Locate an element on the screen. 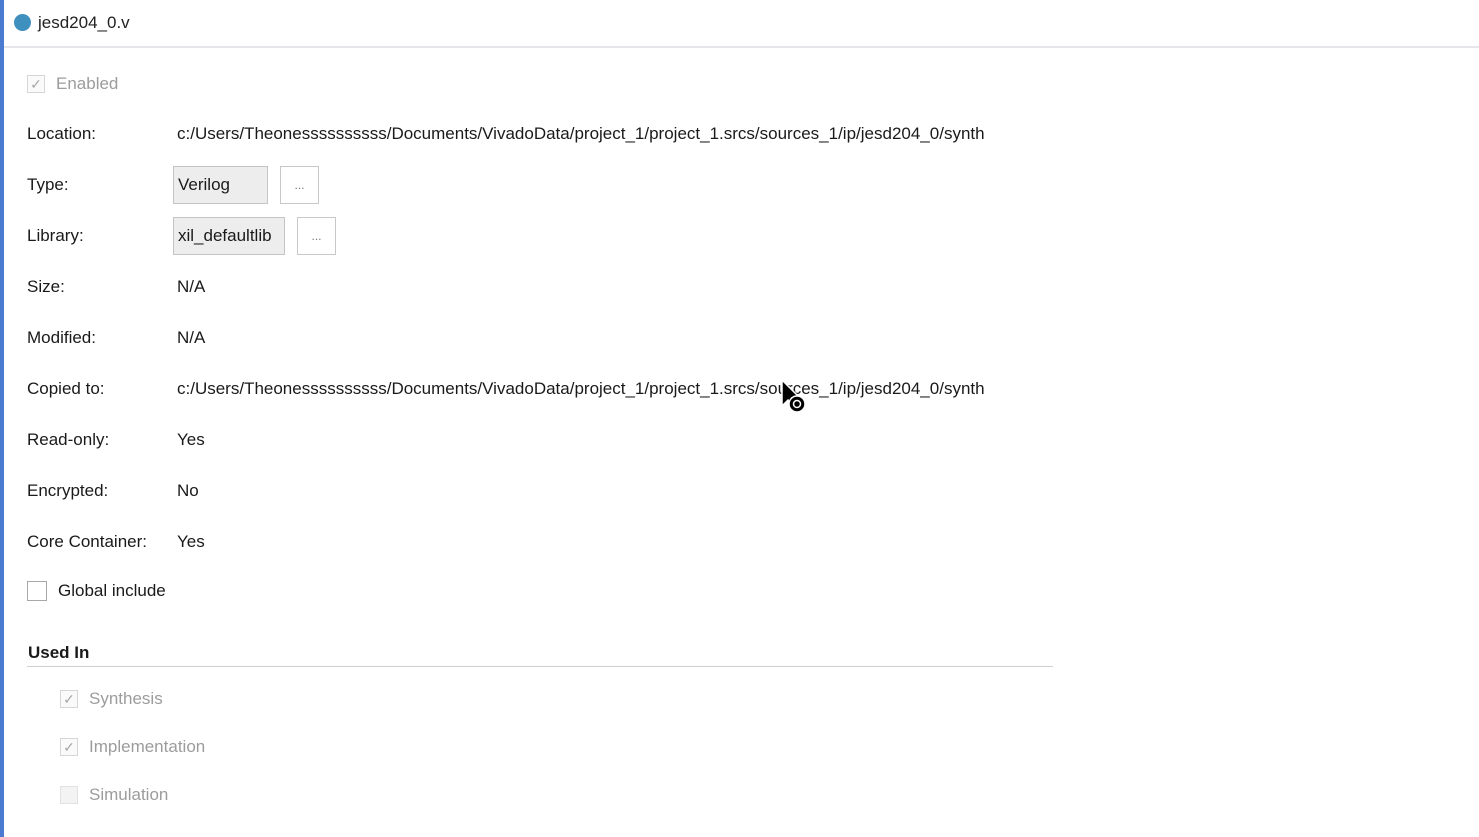 This screenshot has height=837, width=1479. type-field: Verilog is located at coordinates (220, 185).